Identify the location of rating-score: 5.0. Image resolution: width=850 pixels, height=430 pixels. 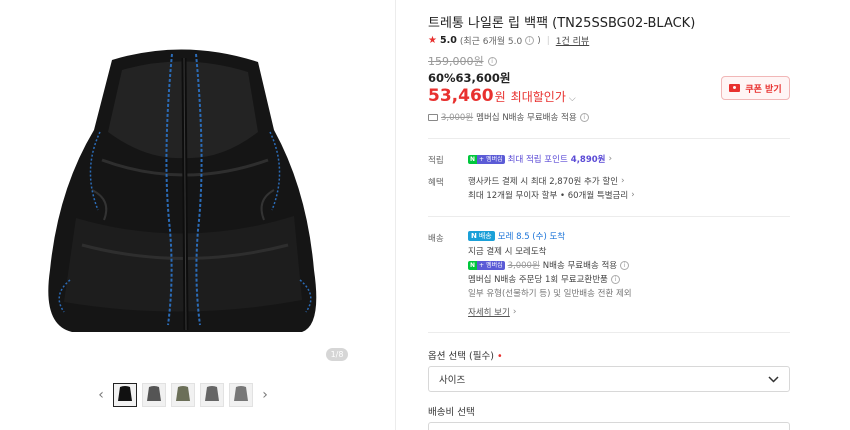
(448, 40).